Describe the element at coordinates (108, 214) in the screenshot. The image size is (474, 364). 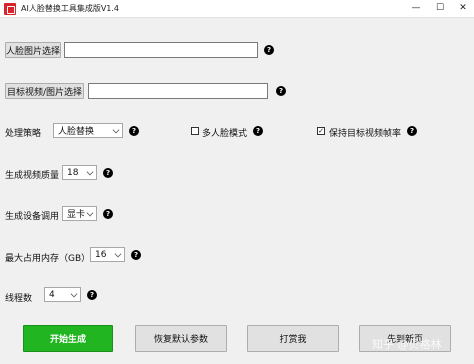
I see `device-help-icon: ?` at that location.